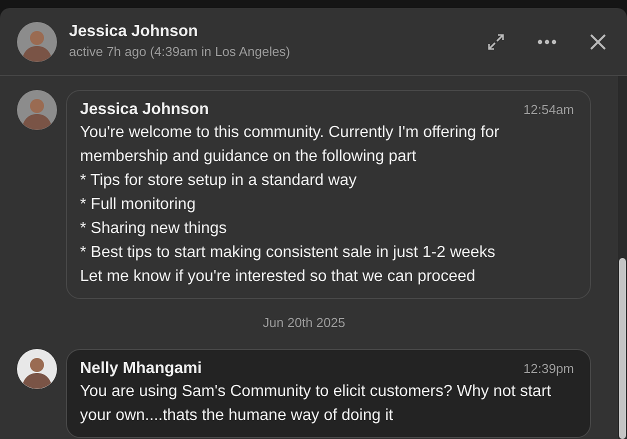  I want to click on message-text: * Full monitoring, so click(138, 205).